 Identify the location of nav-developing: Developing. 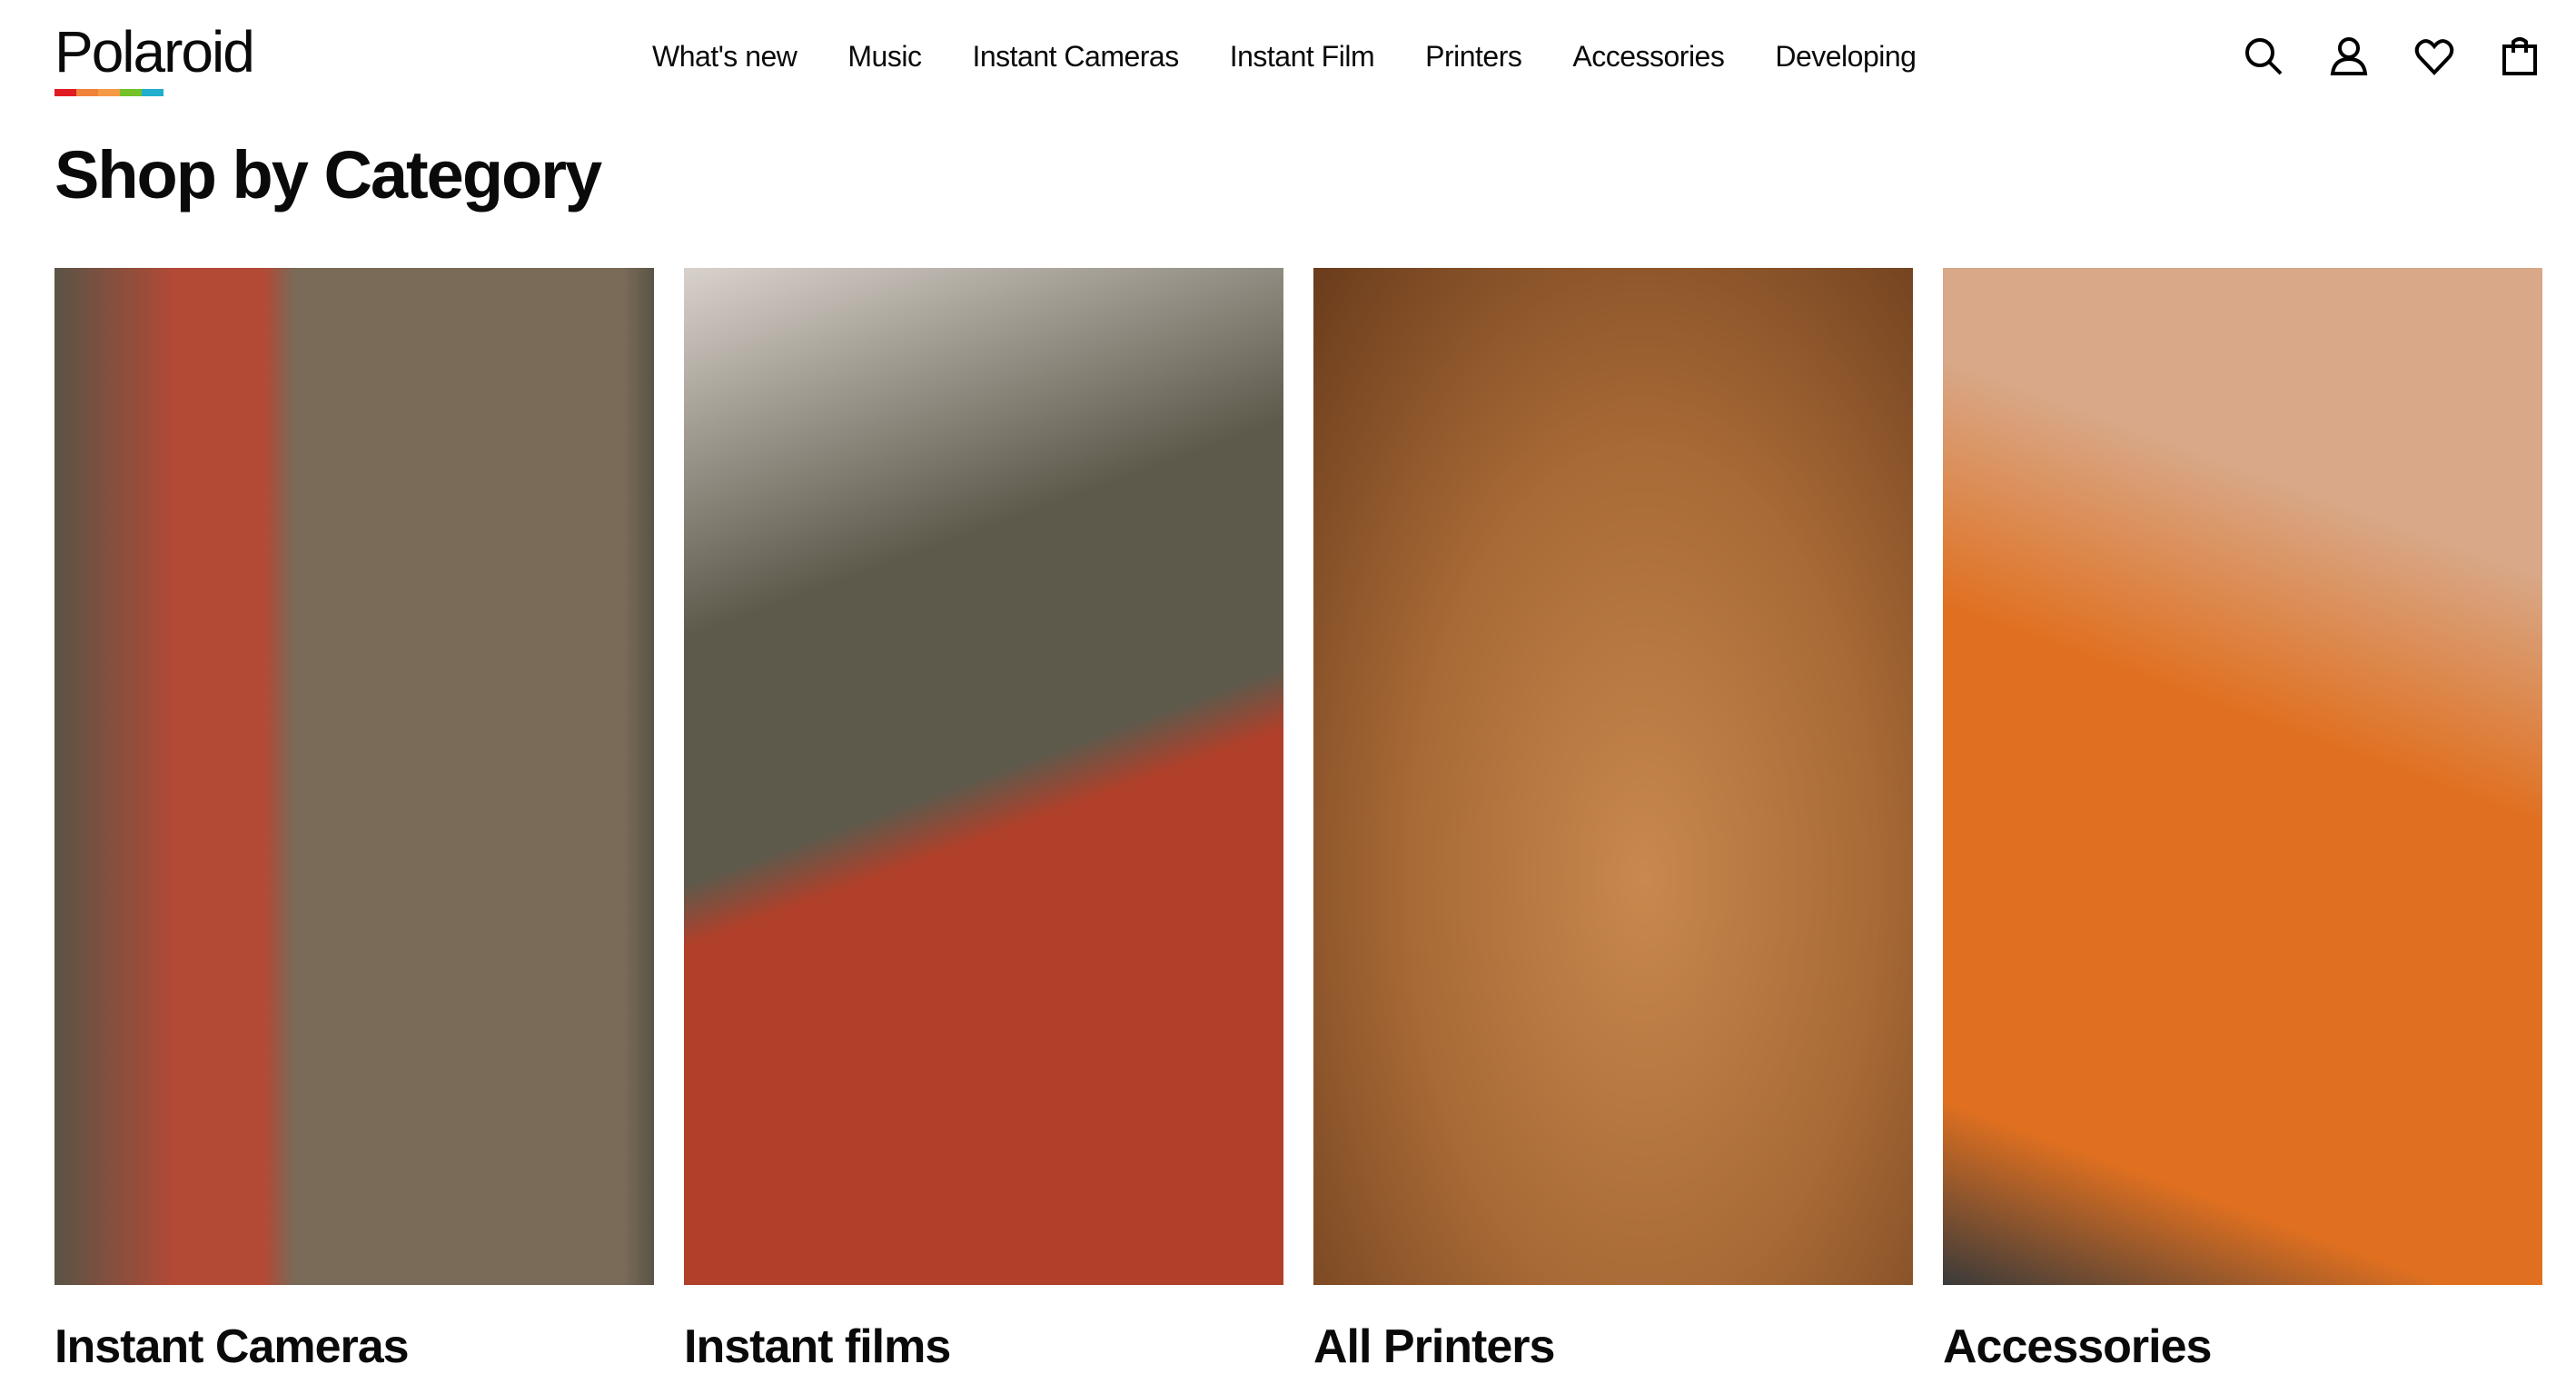
(1846, 57).